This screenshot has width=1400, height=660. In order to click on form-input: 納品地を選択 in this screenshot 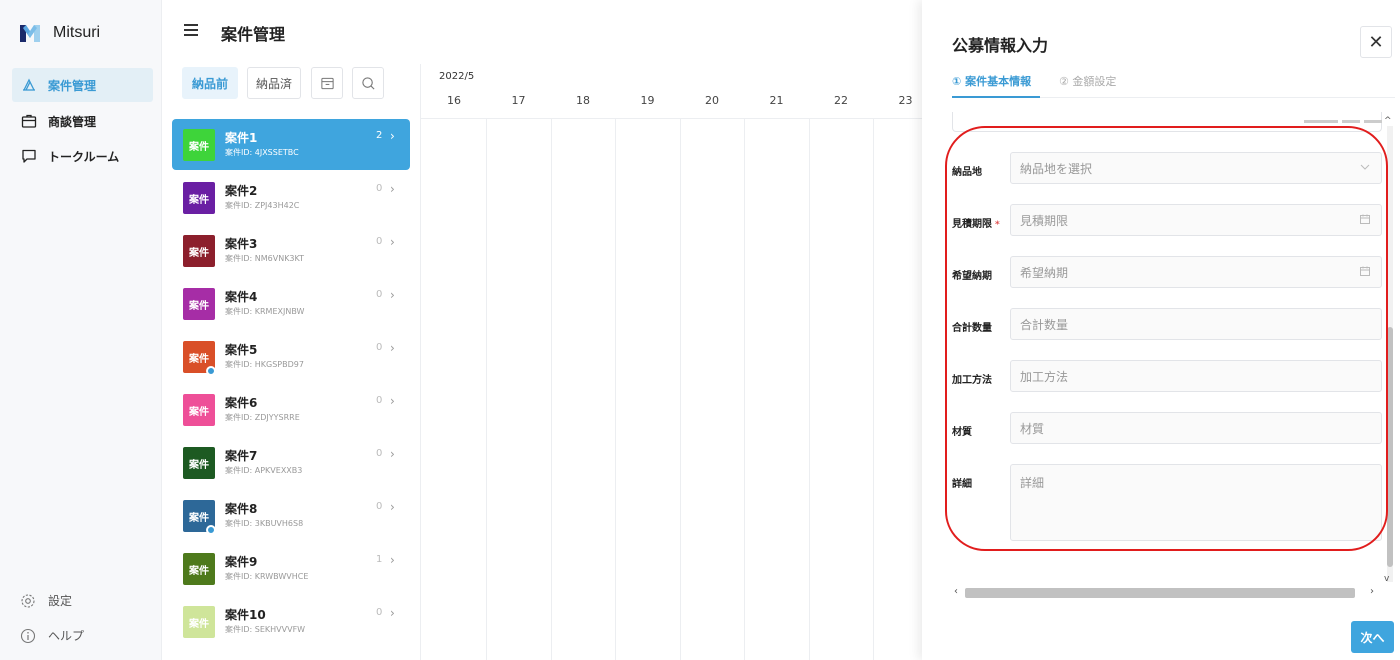, I will do `click(1196, 168)`.